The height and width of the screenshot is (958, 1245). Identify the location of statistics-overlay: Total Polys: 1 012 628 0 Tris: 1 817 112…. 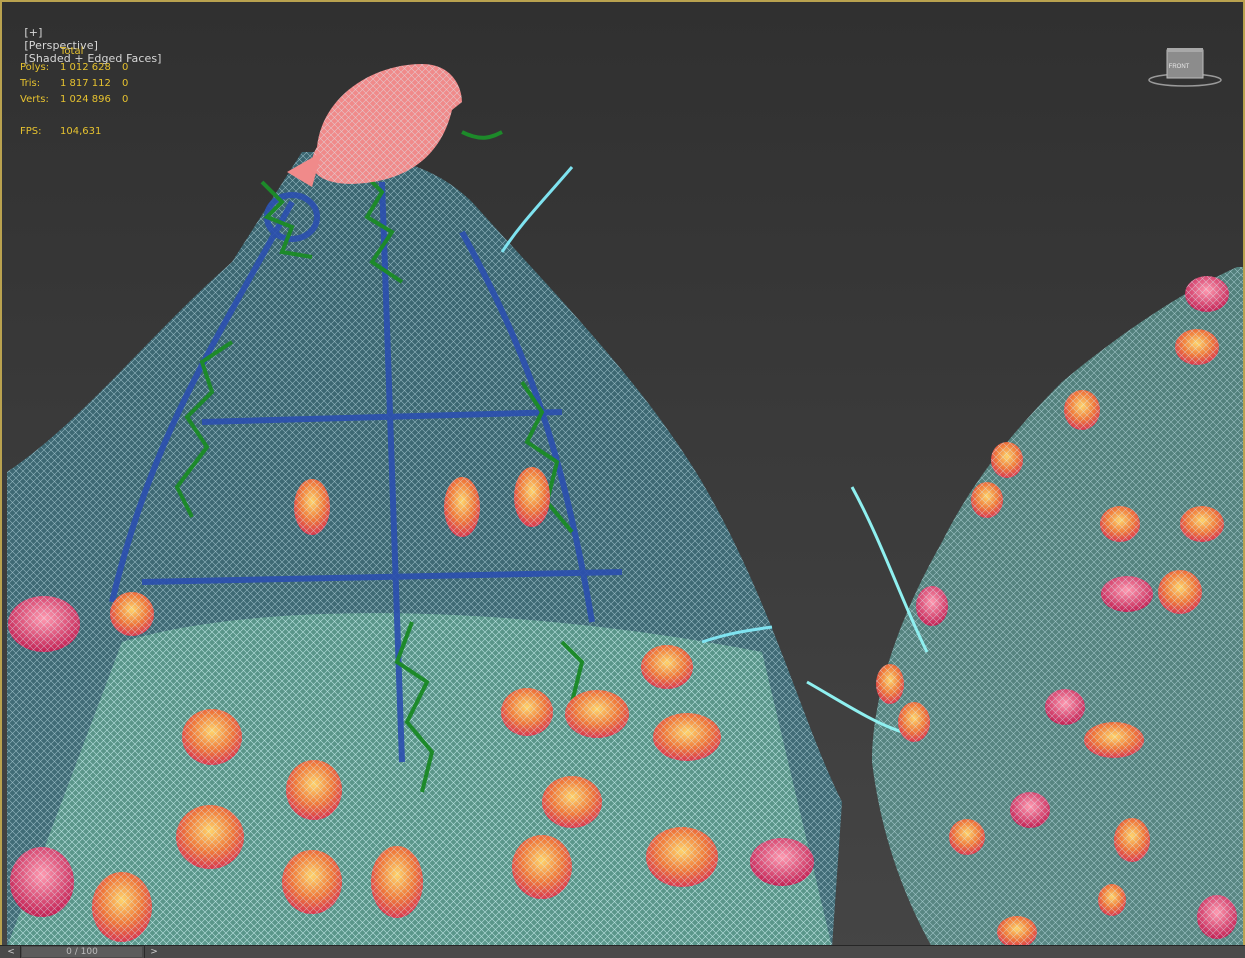
(74, 92).